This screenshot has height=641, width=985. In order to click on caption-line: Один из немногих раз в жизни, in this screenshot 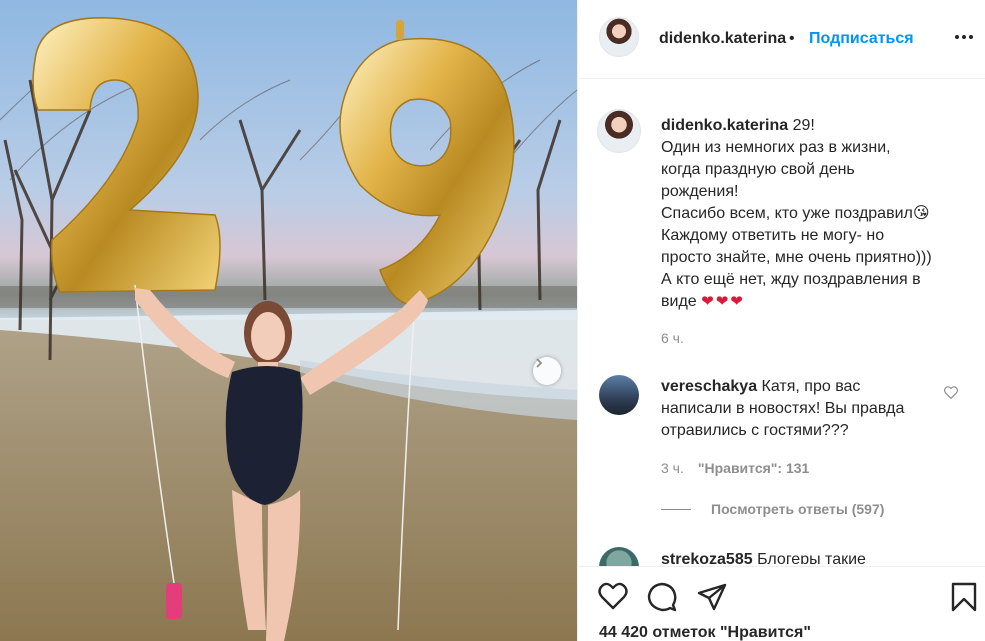, I will do `click(776, 147)`.